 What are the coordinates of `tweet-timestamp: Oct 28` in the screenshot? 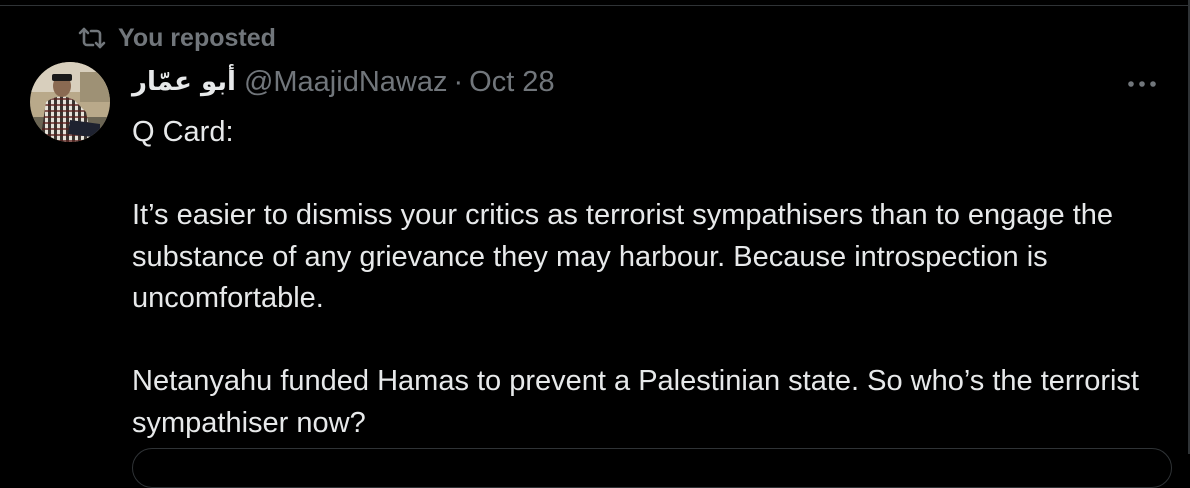 It's located at (511, 82).